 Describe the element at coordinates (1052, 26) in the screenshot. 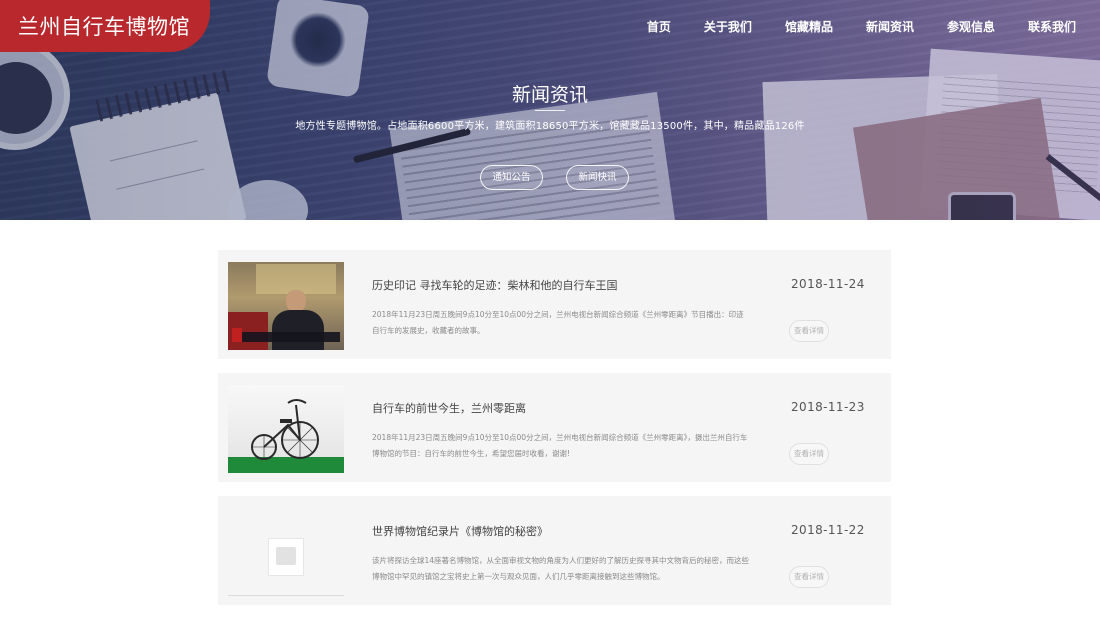

I see `nav-item-contact: 联系我们` at that location.